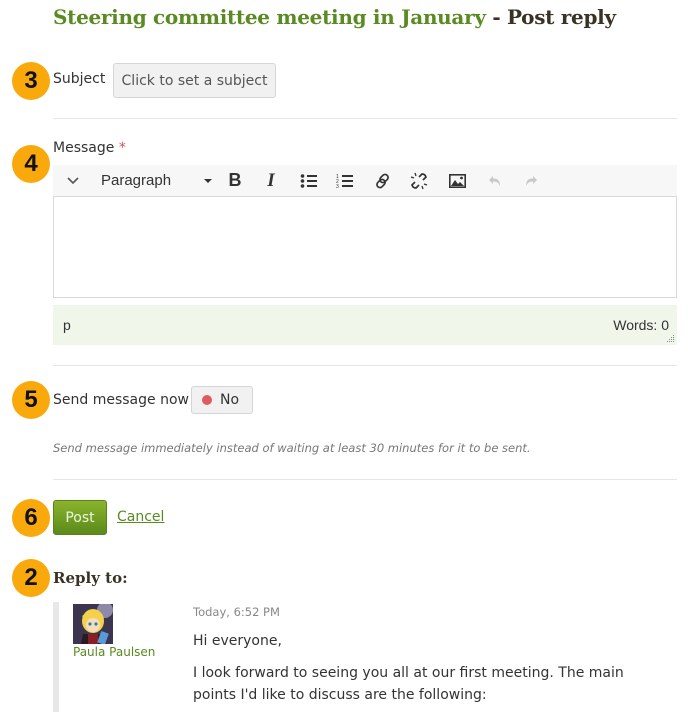 This screenshot has height=712, width=688. I want to click on word-count: Words: 0, so click(641, 325).